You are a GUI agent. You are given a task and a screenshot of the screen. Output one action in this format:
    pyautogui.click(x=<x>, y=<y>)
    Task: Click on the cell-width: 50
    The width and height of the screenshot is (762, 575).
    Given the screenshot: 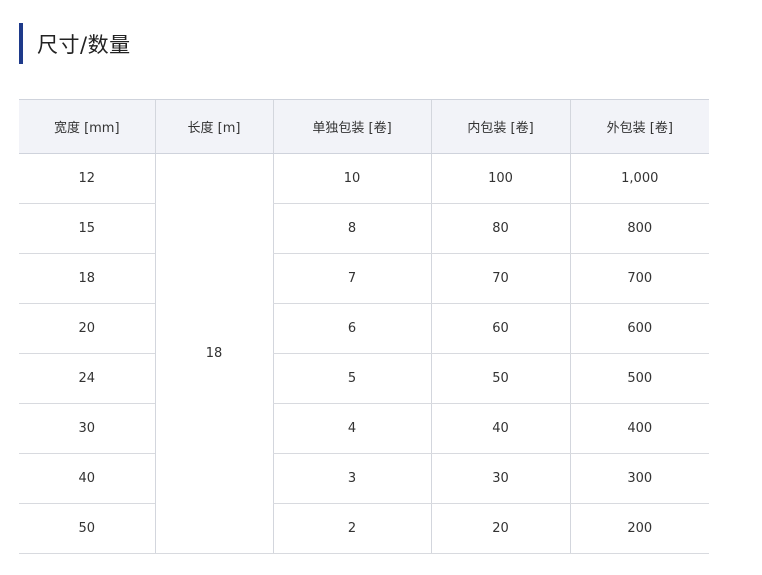 What is the action you would take?
    pyautogui.click(x=87, y=528)
    